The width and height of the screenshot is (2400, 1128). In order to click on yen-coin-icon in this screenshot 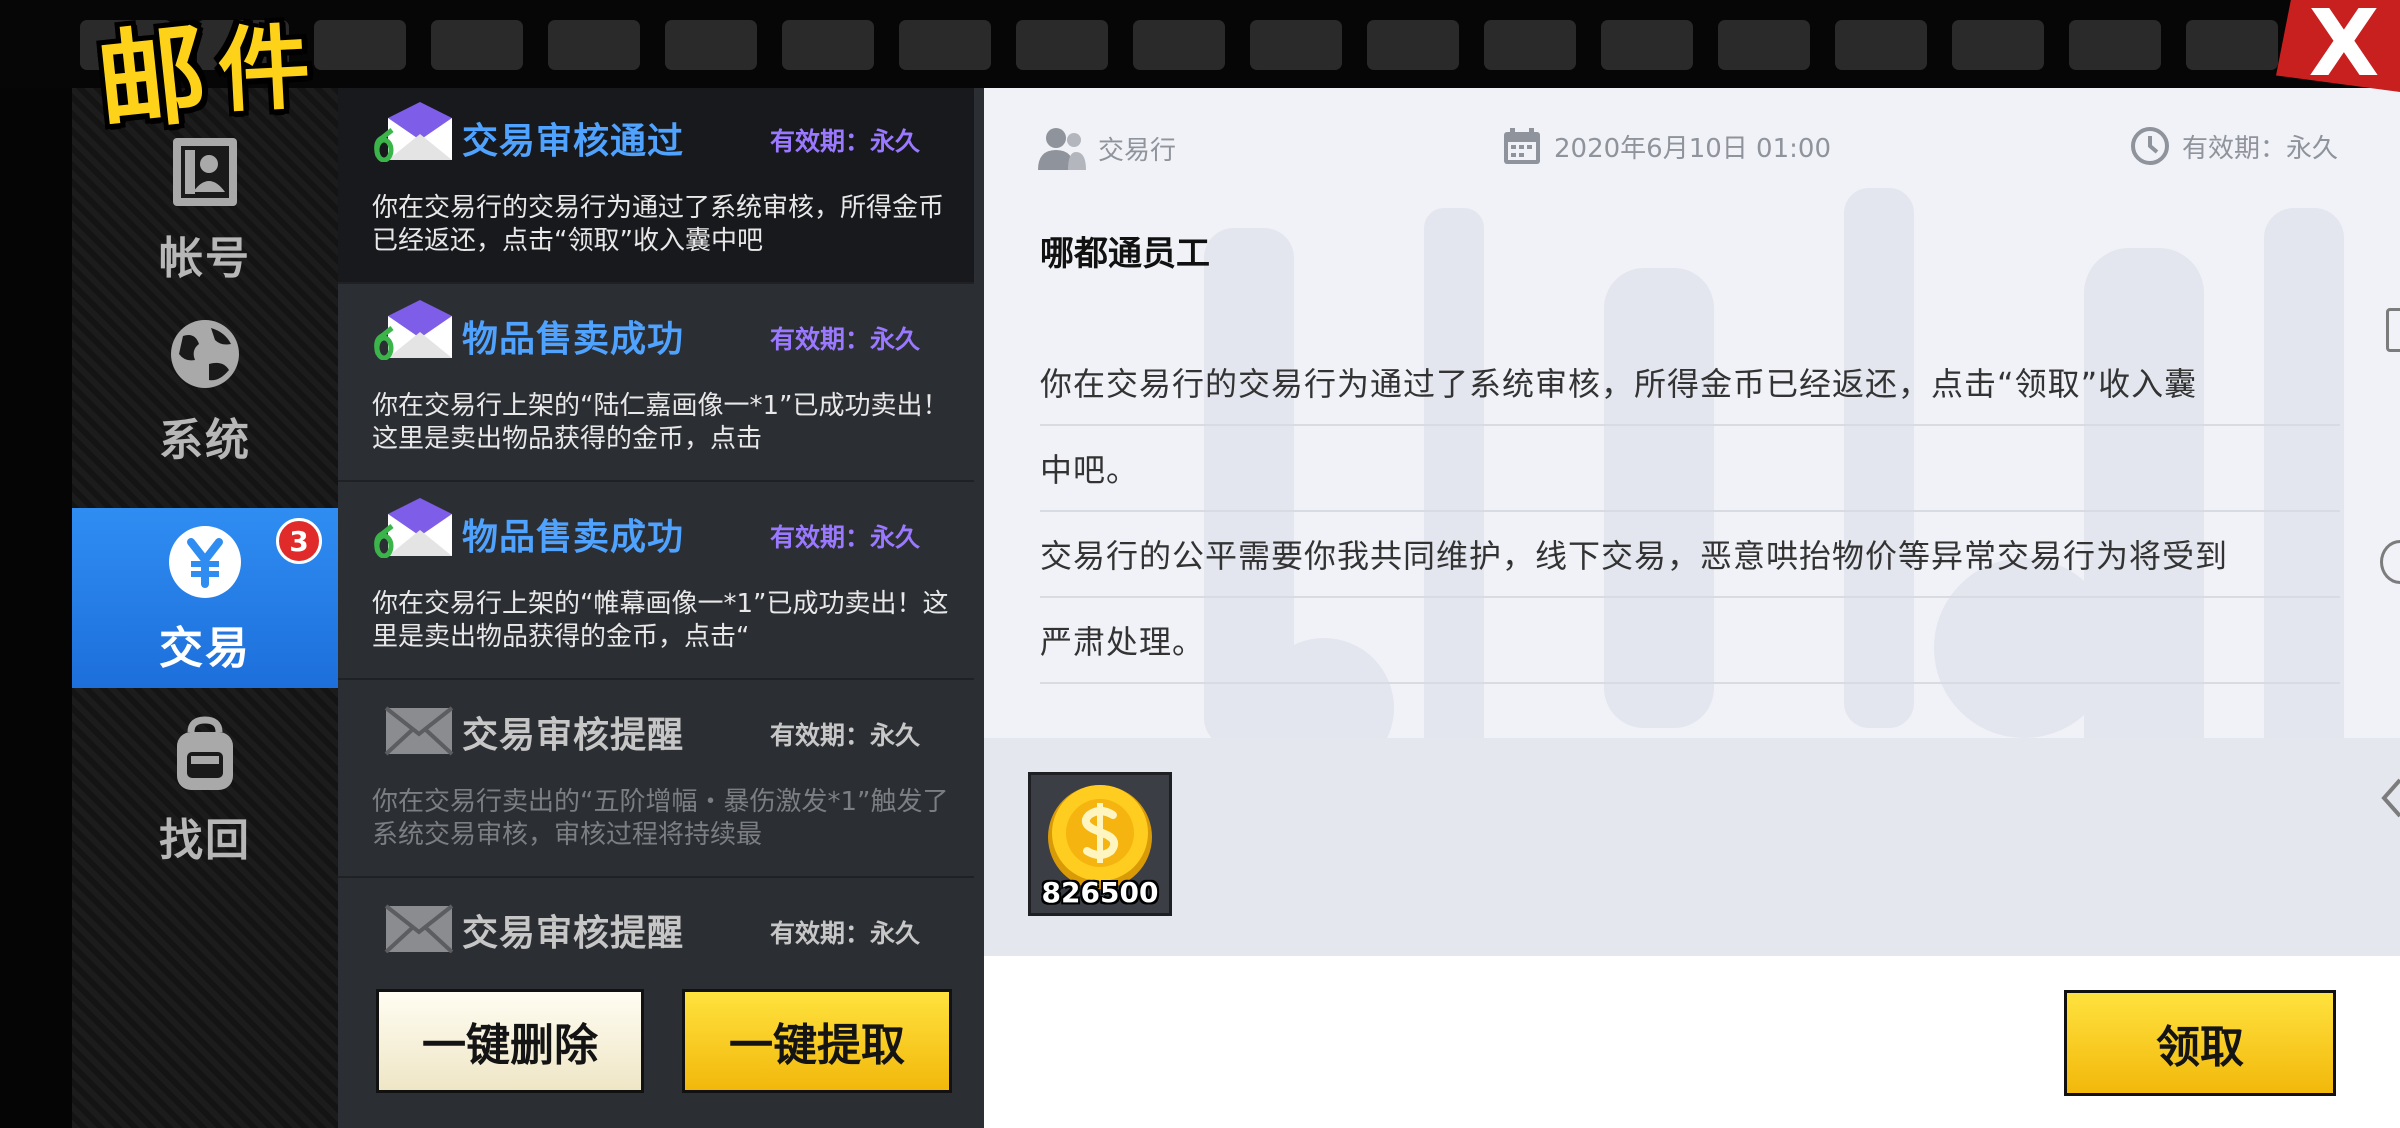, I will do `click(205, 562)`.